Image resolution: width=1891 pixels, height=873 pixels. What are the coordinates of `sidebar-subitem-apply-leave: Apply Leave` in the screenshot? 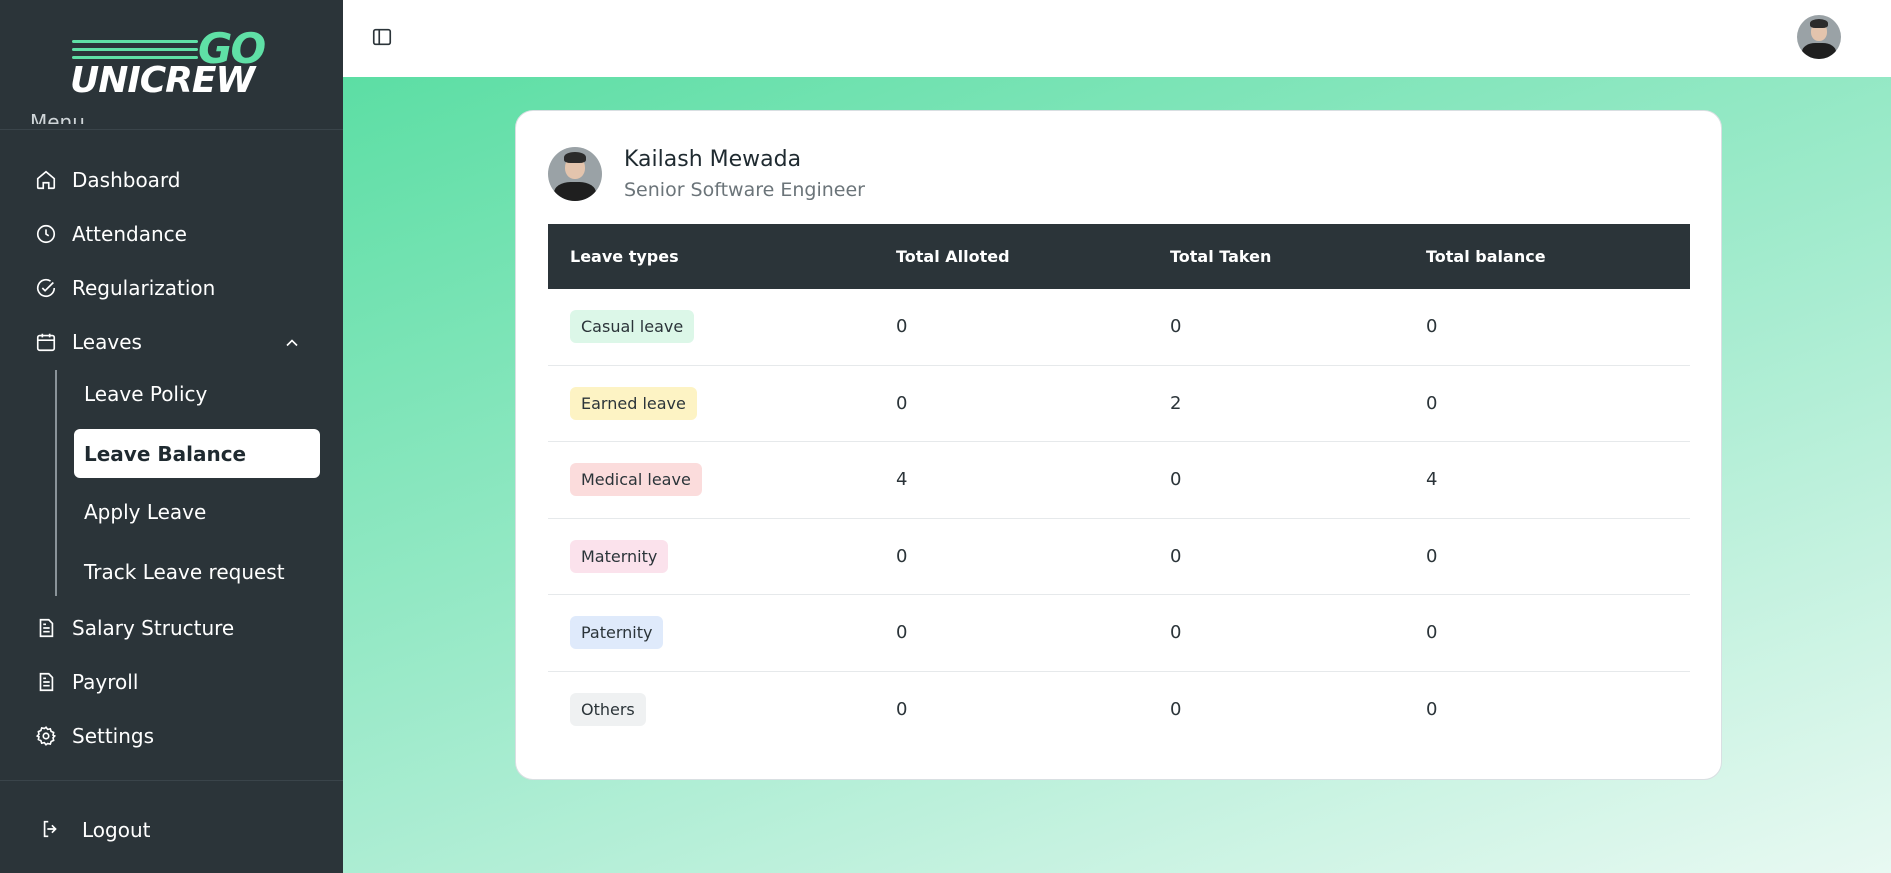 It's located at (145, 512).